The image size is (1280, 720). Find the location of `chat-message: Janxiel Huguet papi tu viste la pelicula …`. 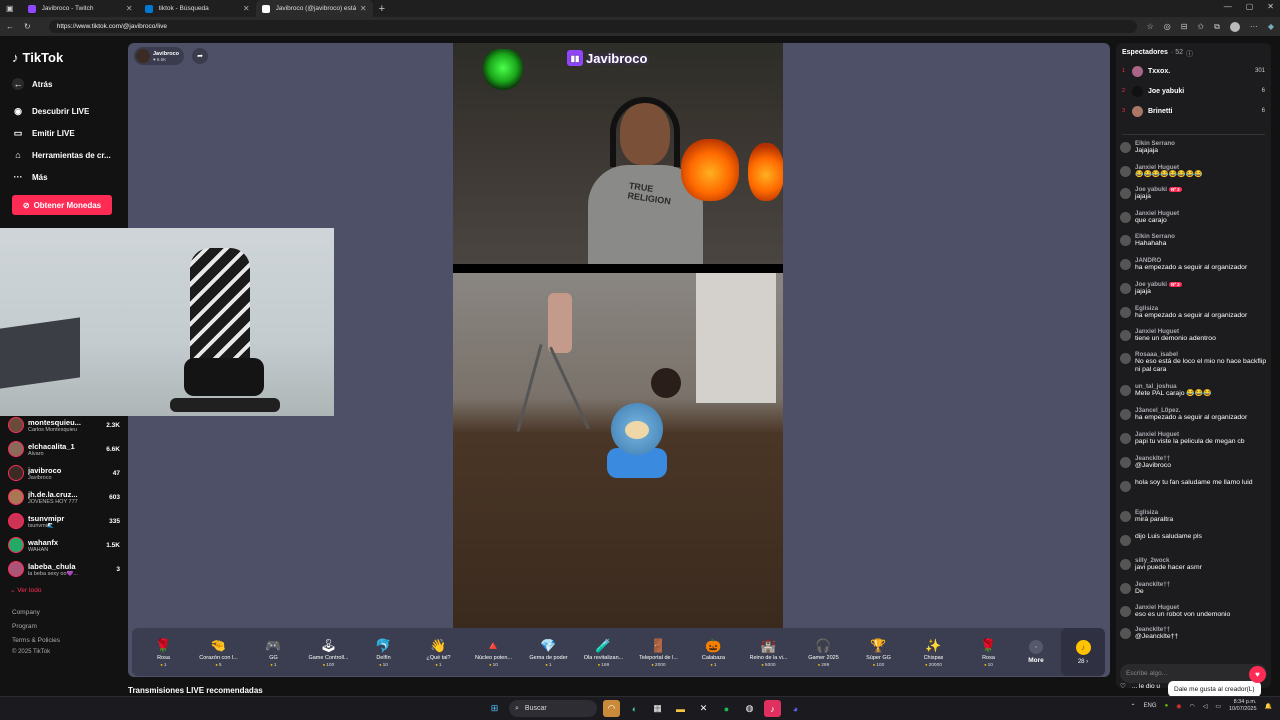

chat-message: Janxiel Huguet papi tu viste la pelicula … is located at coordinates (1194, 438).